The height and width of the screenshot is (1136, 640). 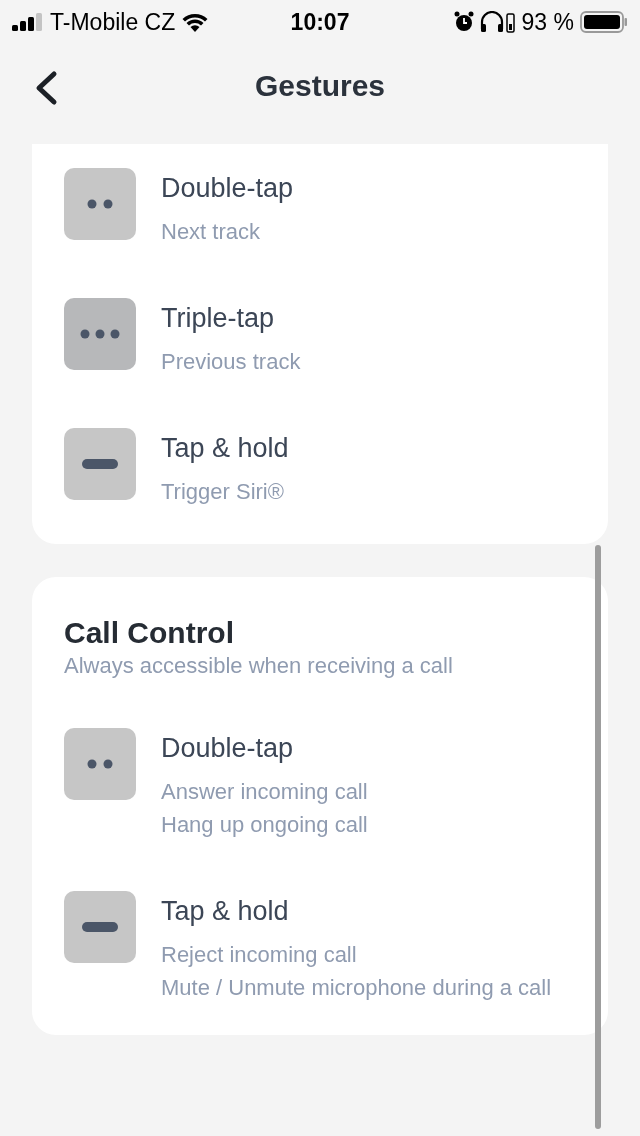 What do you see at coordinates (264, 825) in the screenshot?
I see `gesture-action: Hang up ongoing call` at bounding box center [264, 825].